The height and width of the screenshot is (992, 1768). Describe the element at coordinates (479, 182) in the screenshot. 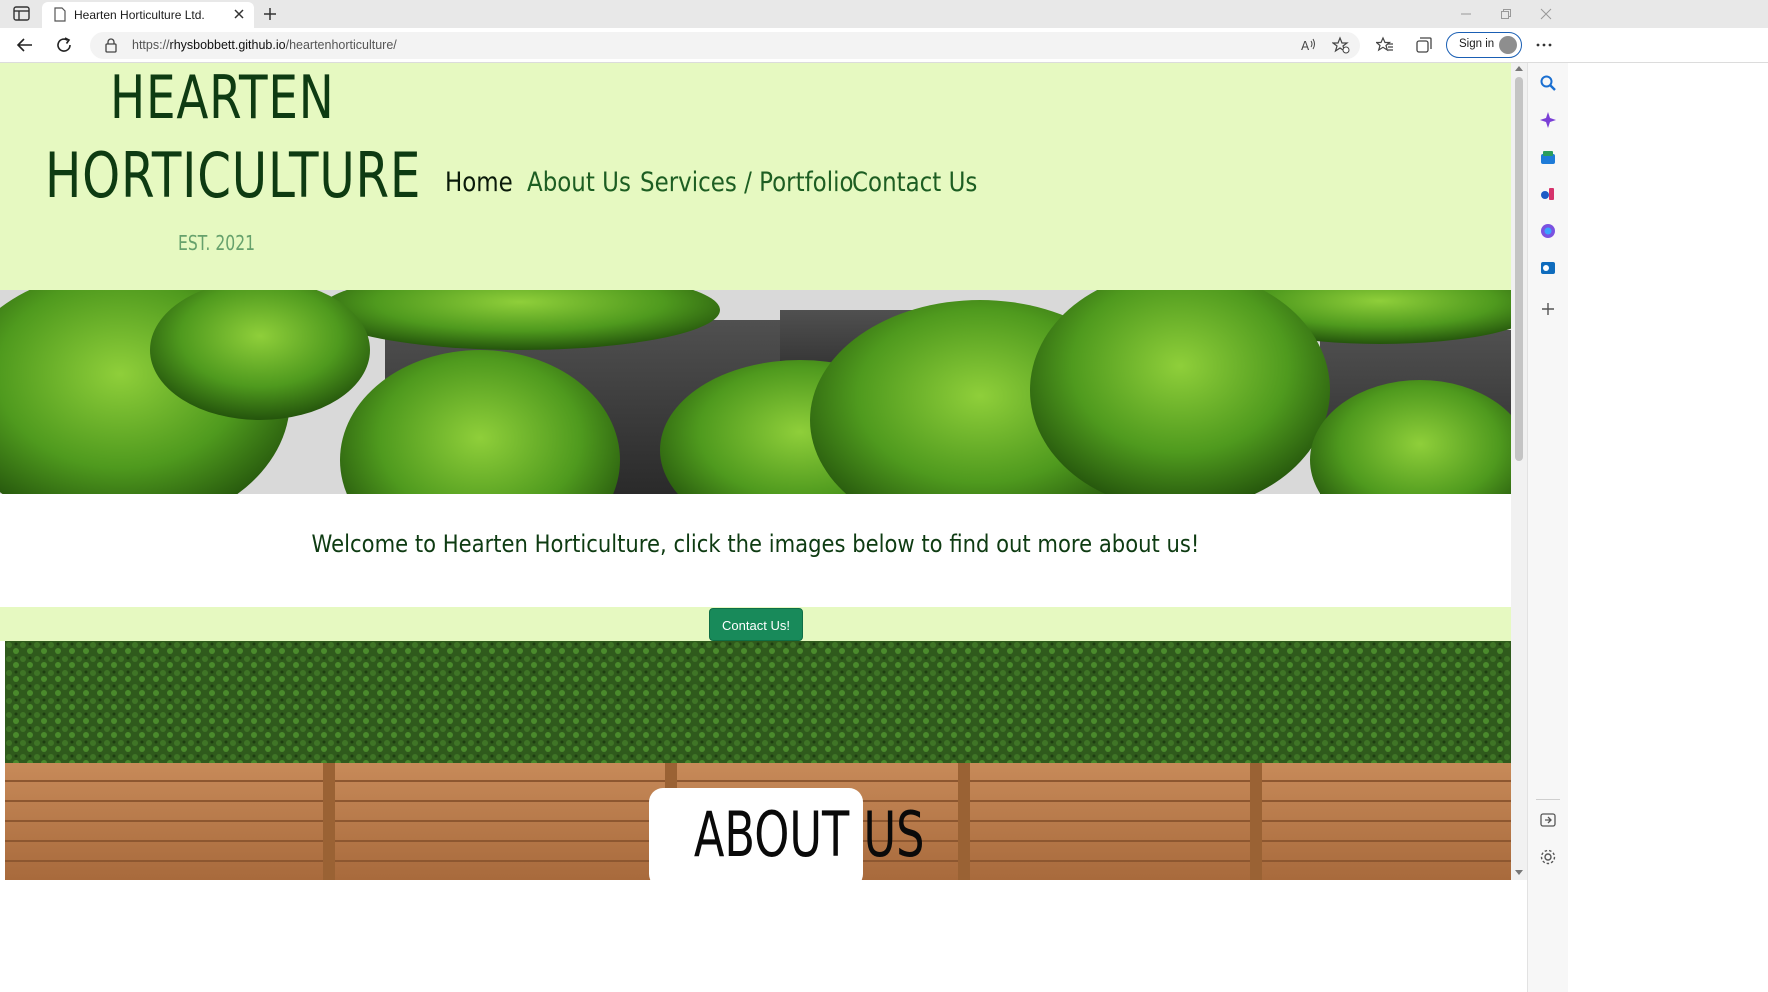

I see `nav-home: Home` at that location.